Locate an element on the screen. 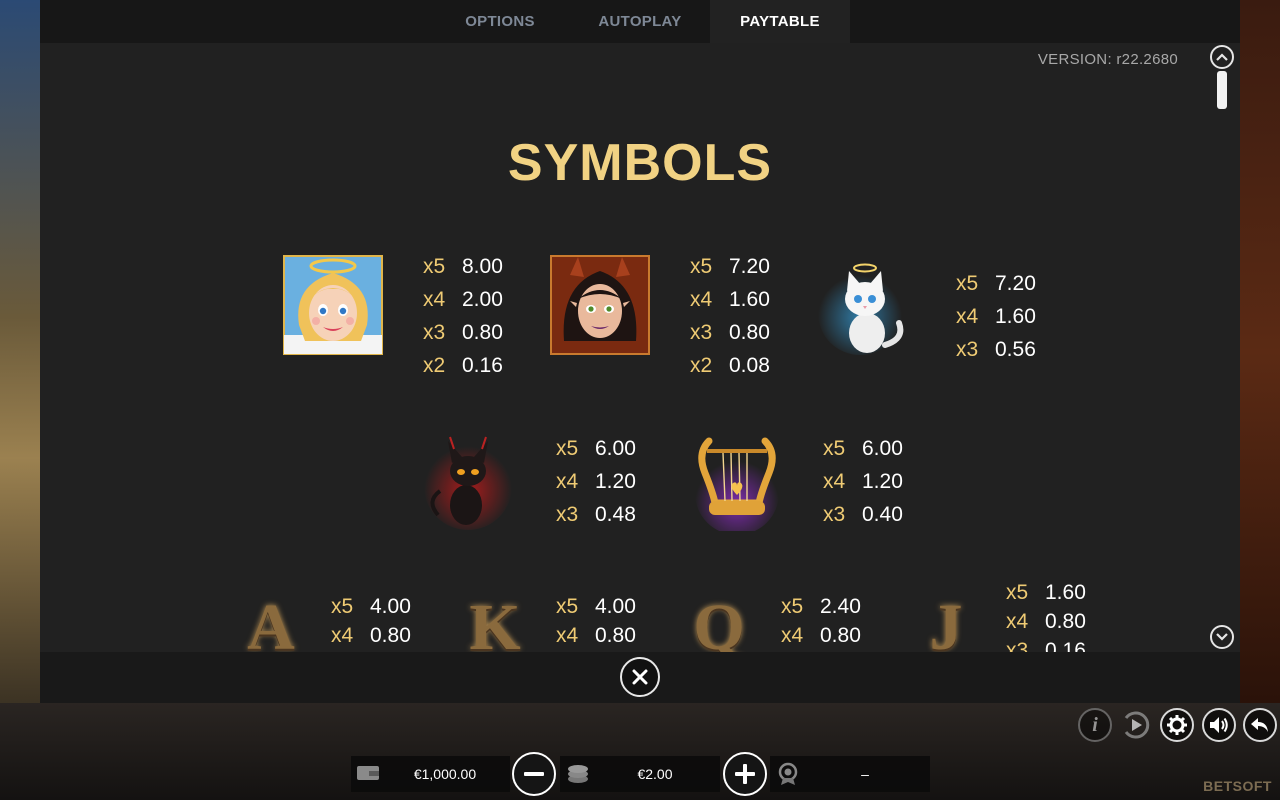 This screenshot has width=1280, height=800. tab-bar: OPTIONS AUTOPLAY PAYTABLE is located at coordinates (640, 21).